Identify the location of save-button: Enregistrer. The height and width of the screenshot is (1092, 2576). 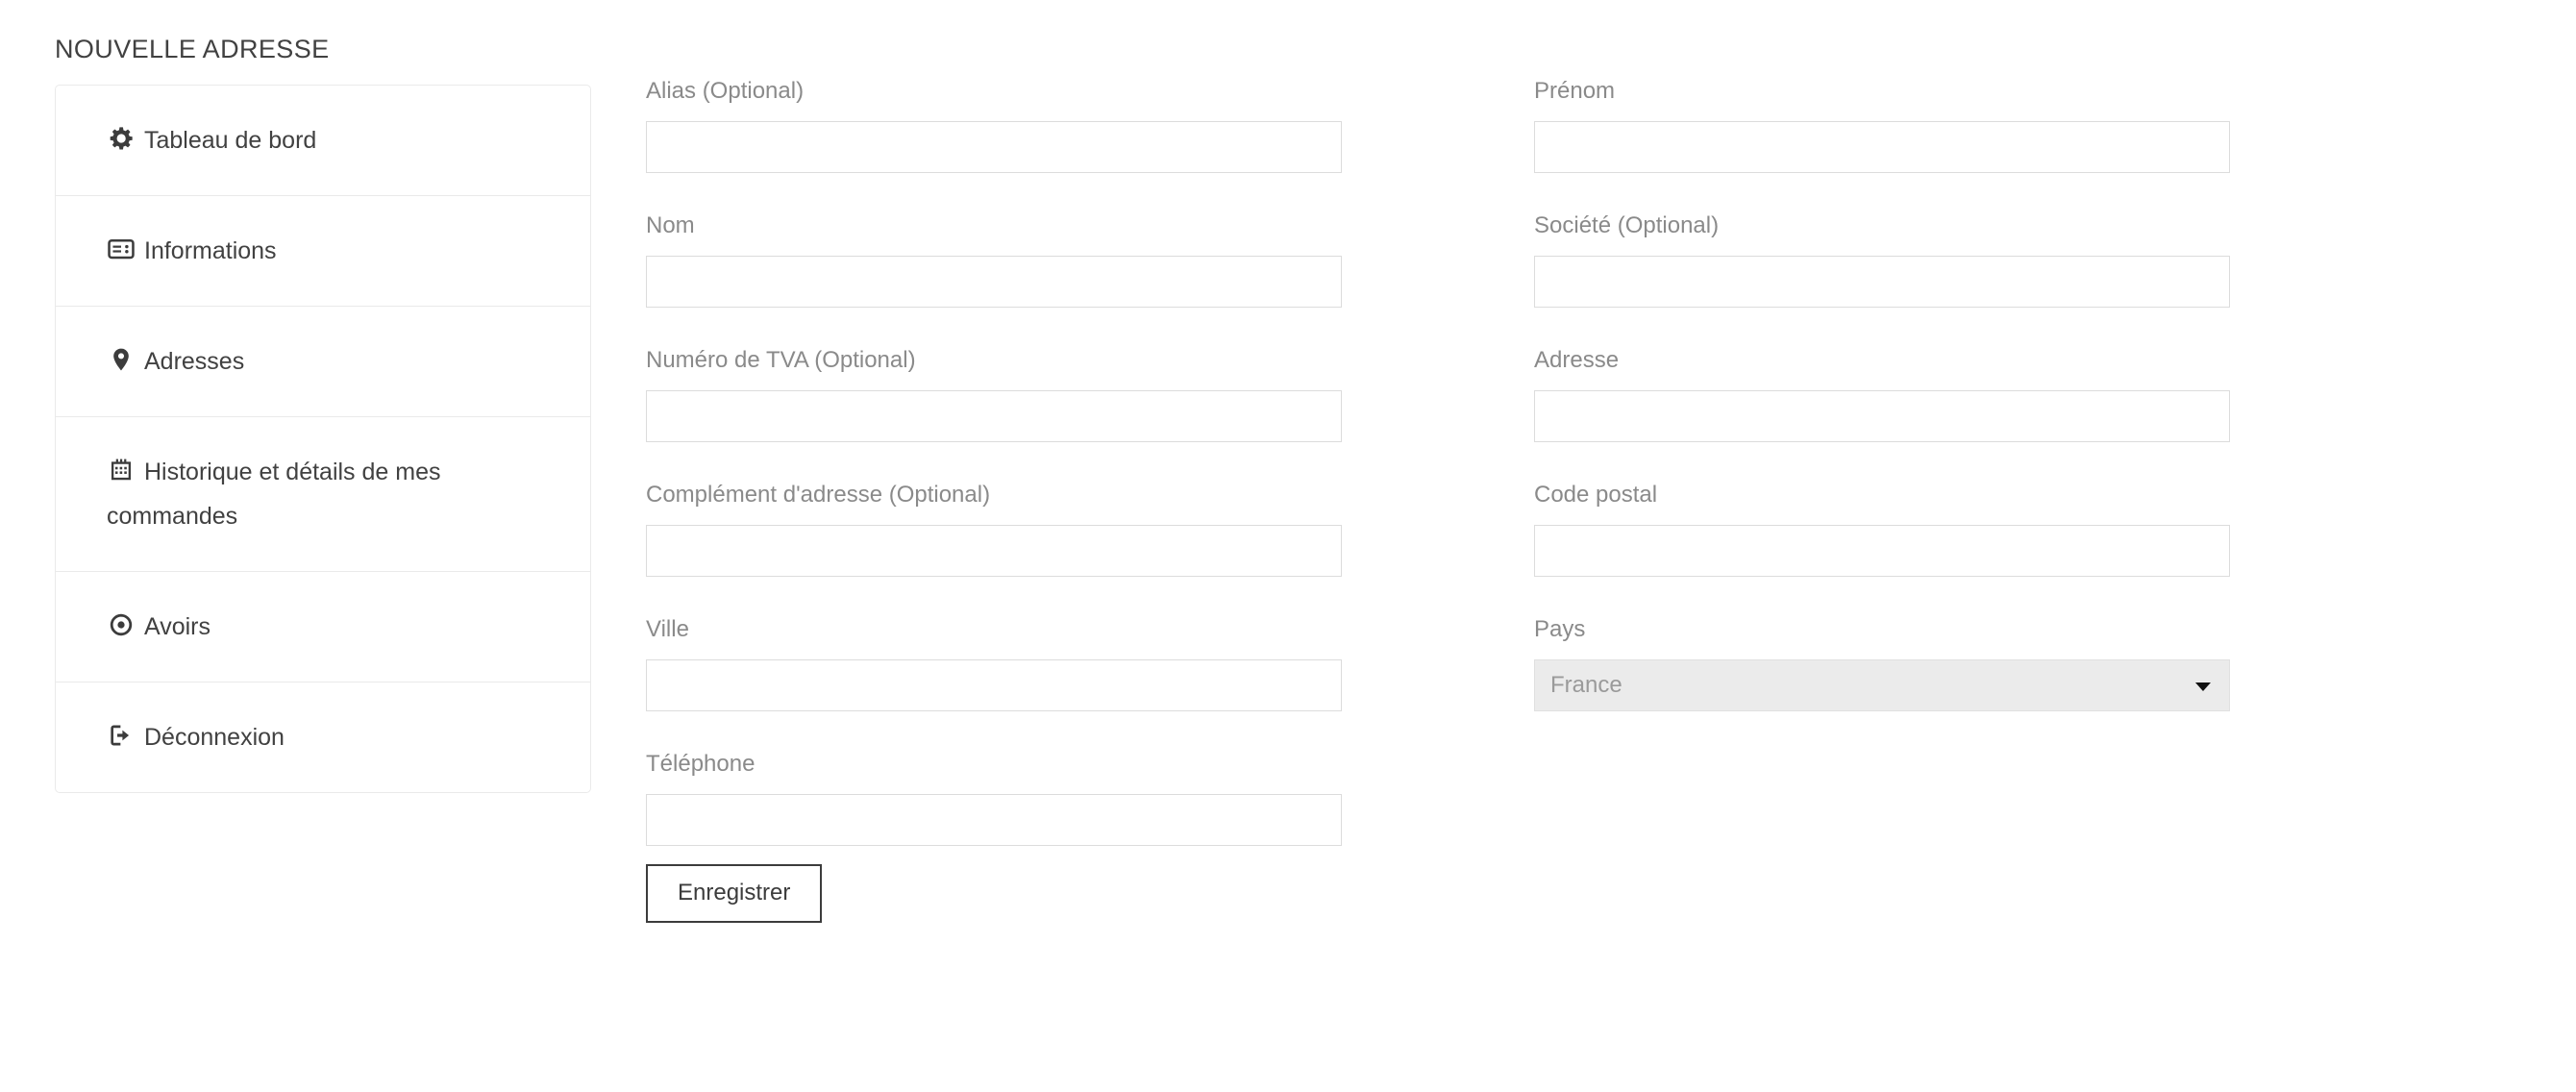
(735, 894).